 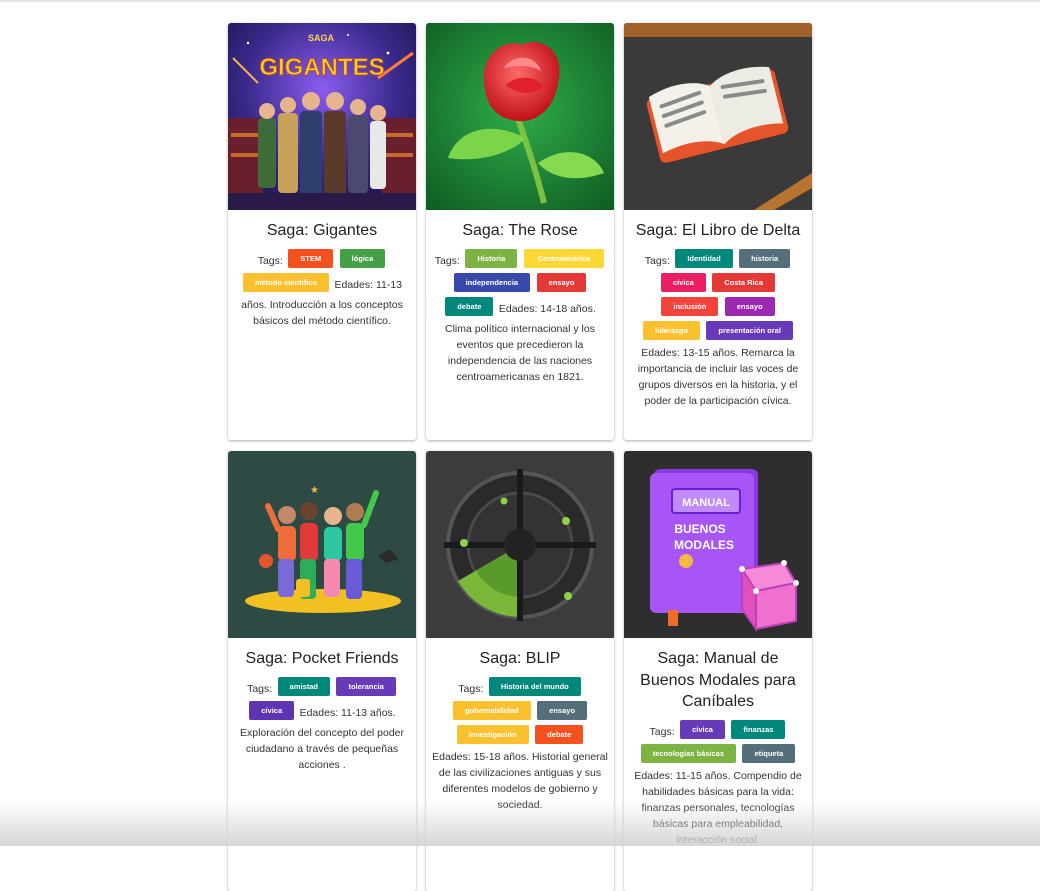 I want to click on card-title: Saga: Gigantes, so click(x=322, y=231).